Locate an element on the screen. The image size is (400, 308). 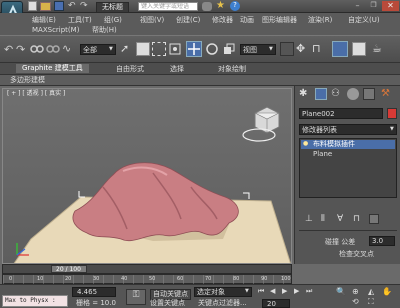
open-folder-icon is located at coordinates (45, 6).